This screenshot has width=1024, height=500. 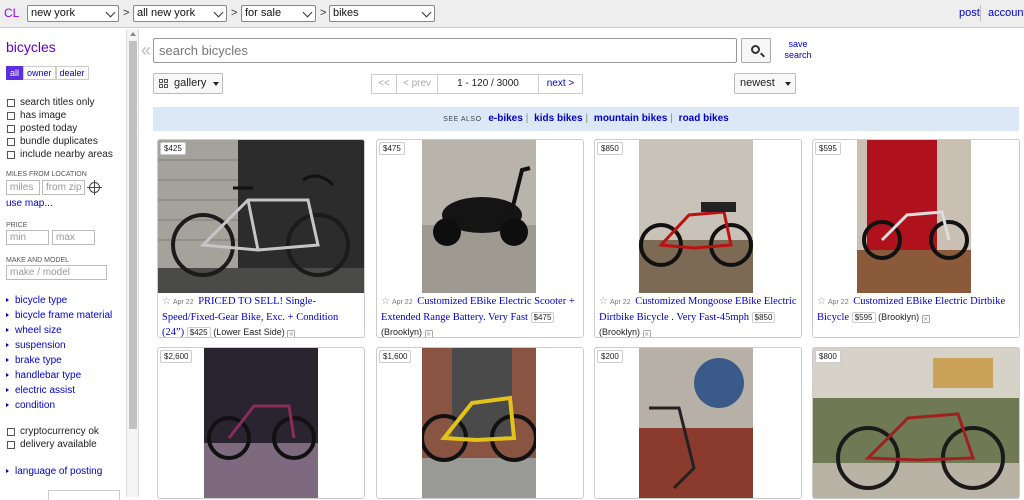 What do you see at coordinates (505, 118) in the screenshot?
I see `see-also-ebikes: e-bikes` at bounding box center [505, 118].